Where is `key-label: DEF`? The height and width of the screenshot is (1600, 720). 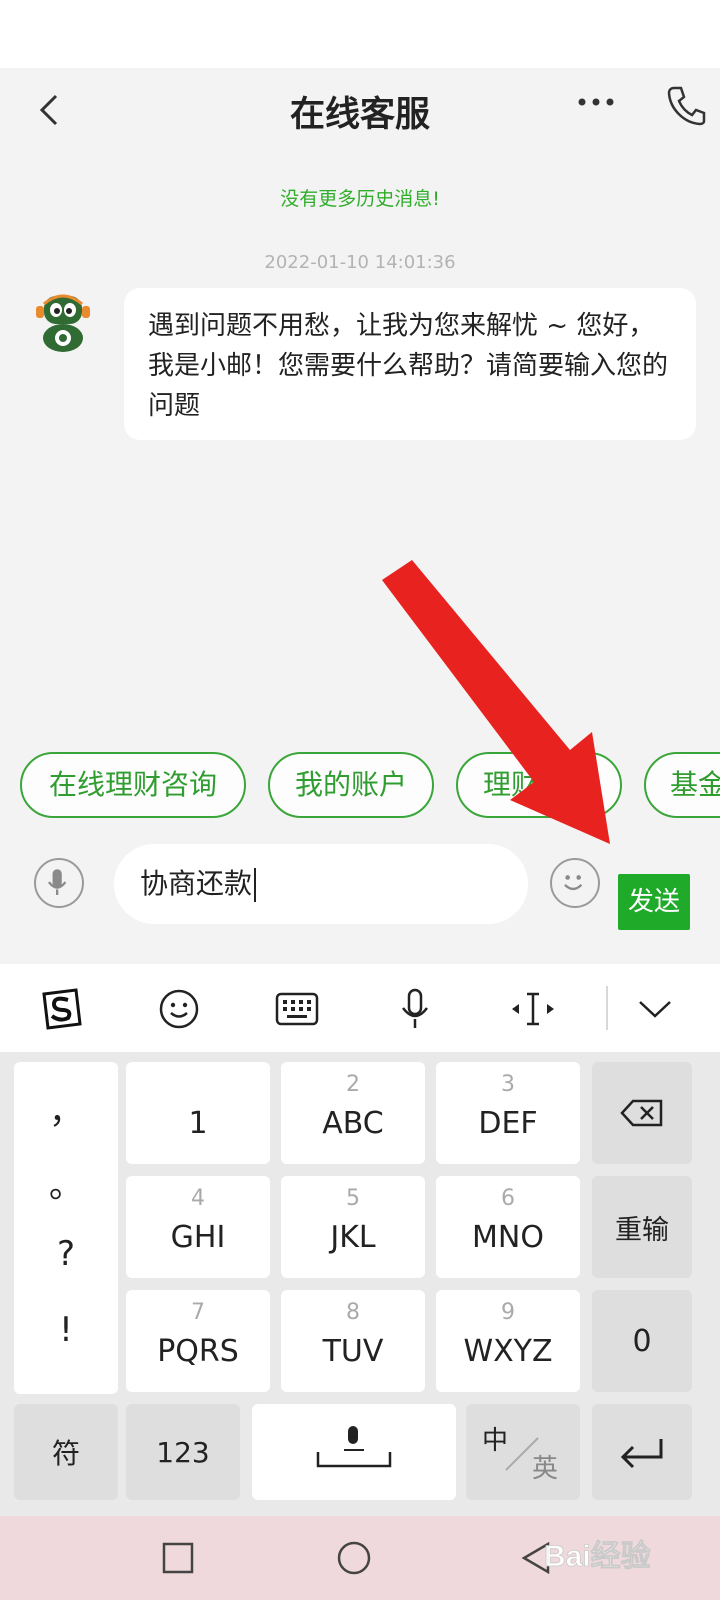 key-label: DEF is located at coordinates (508, 1123).